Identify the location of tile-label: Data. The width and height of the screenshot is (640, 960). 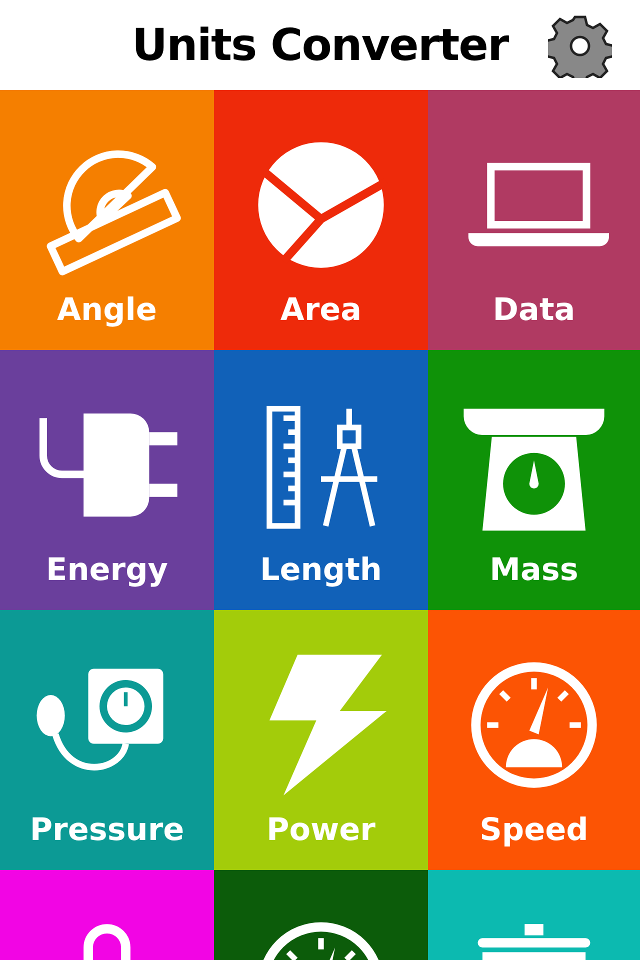
(534, 310).